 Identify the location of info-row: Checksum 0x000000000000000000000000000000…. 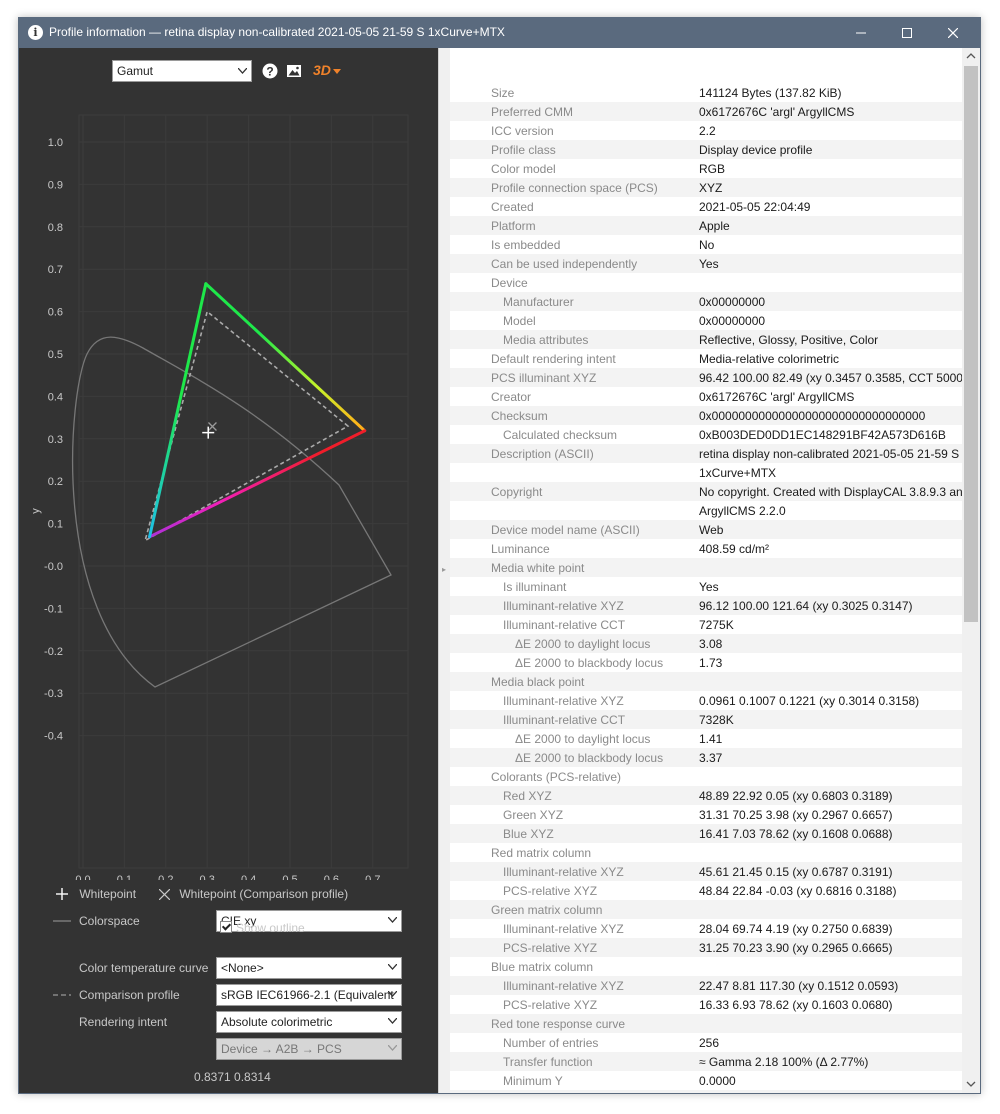
(706, 415).